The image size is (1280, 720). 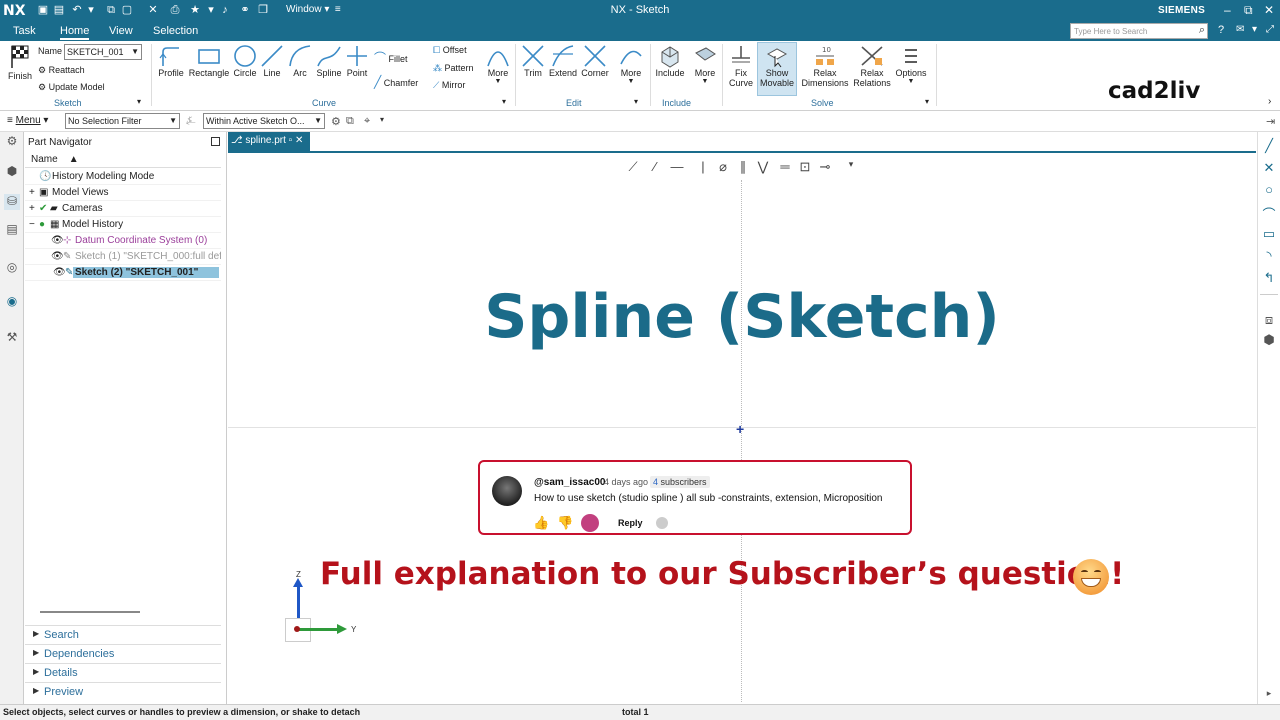 What do you see at coordinates (777, 69) in the screenshot?
I see `show-movable-button: Show Movable` at bounding box center [777, 69].